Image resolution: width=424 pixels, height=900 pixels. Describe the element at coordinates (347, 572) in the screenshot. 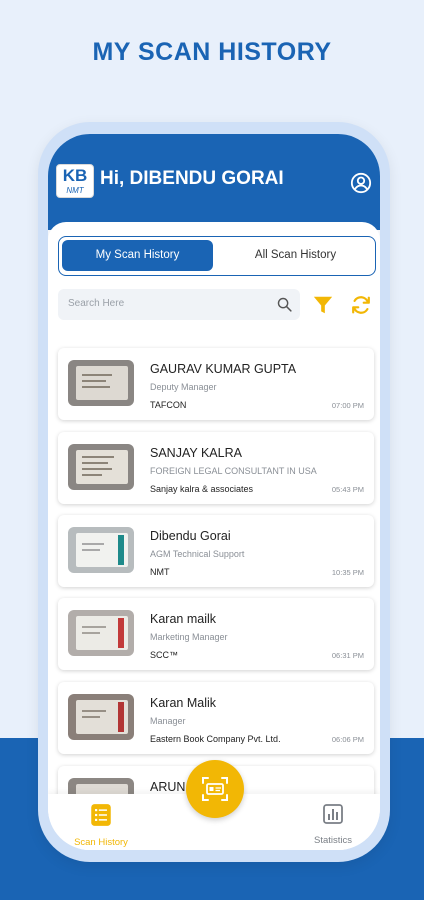

I see `card-time: 10:35 PM` at that location.